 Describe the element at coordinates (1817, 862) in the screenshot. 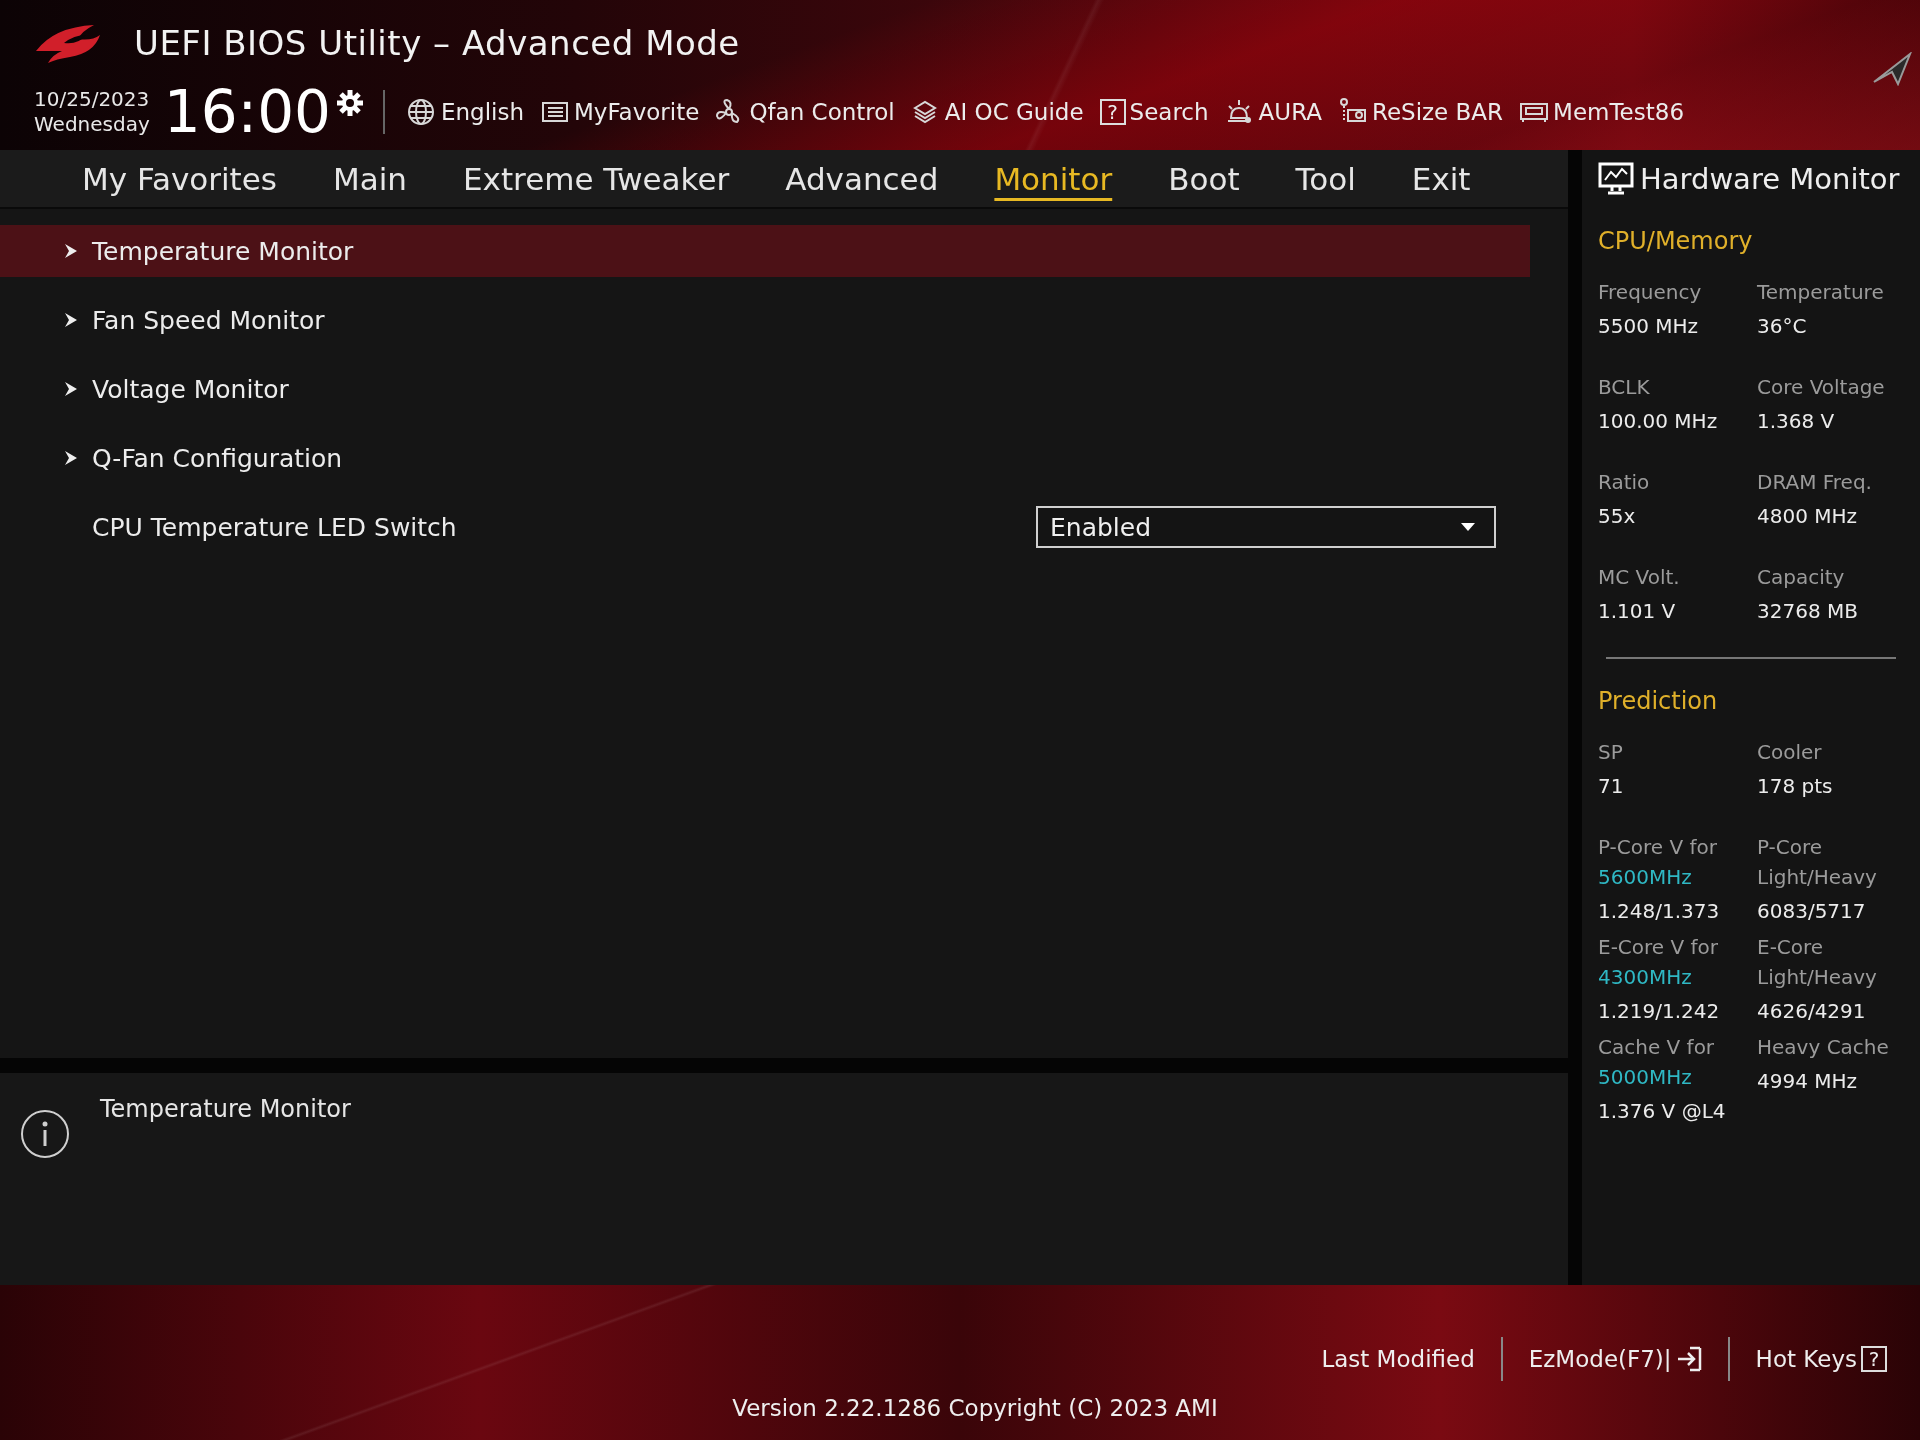

I see `stat-label: P-Core Light/Heavy` at that location.